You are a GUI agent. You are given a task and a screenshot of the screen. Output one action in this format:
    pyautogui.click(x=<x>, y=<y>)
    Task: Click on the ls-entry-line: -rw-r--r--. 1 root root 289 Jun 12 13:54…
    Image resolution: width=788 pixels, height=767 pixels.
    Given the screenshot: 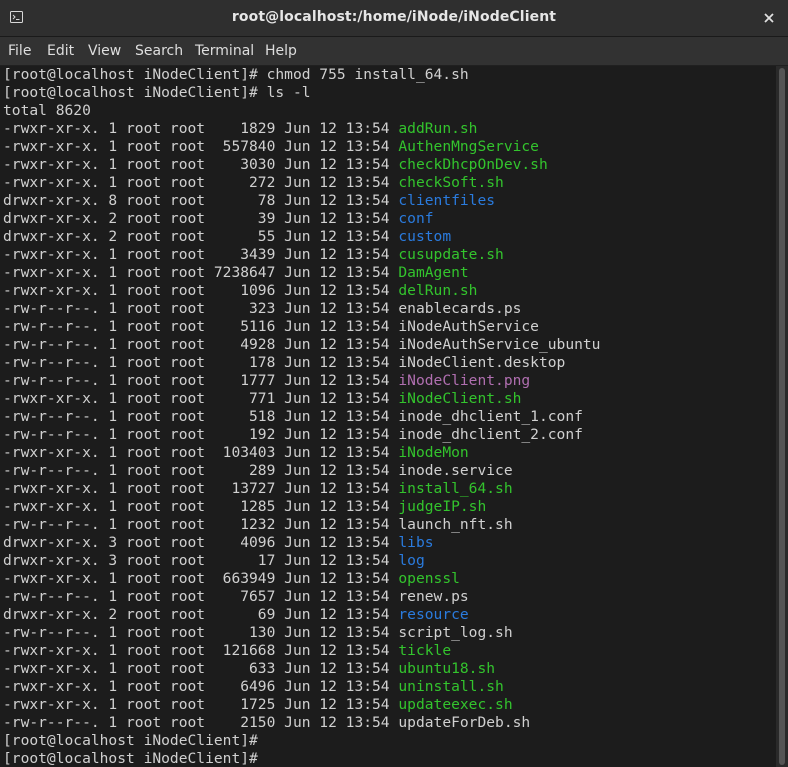 What is the action you would take?
    pyautogui.click(x=301, y=471)
    